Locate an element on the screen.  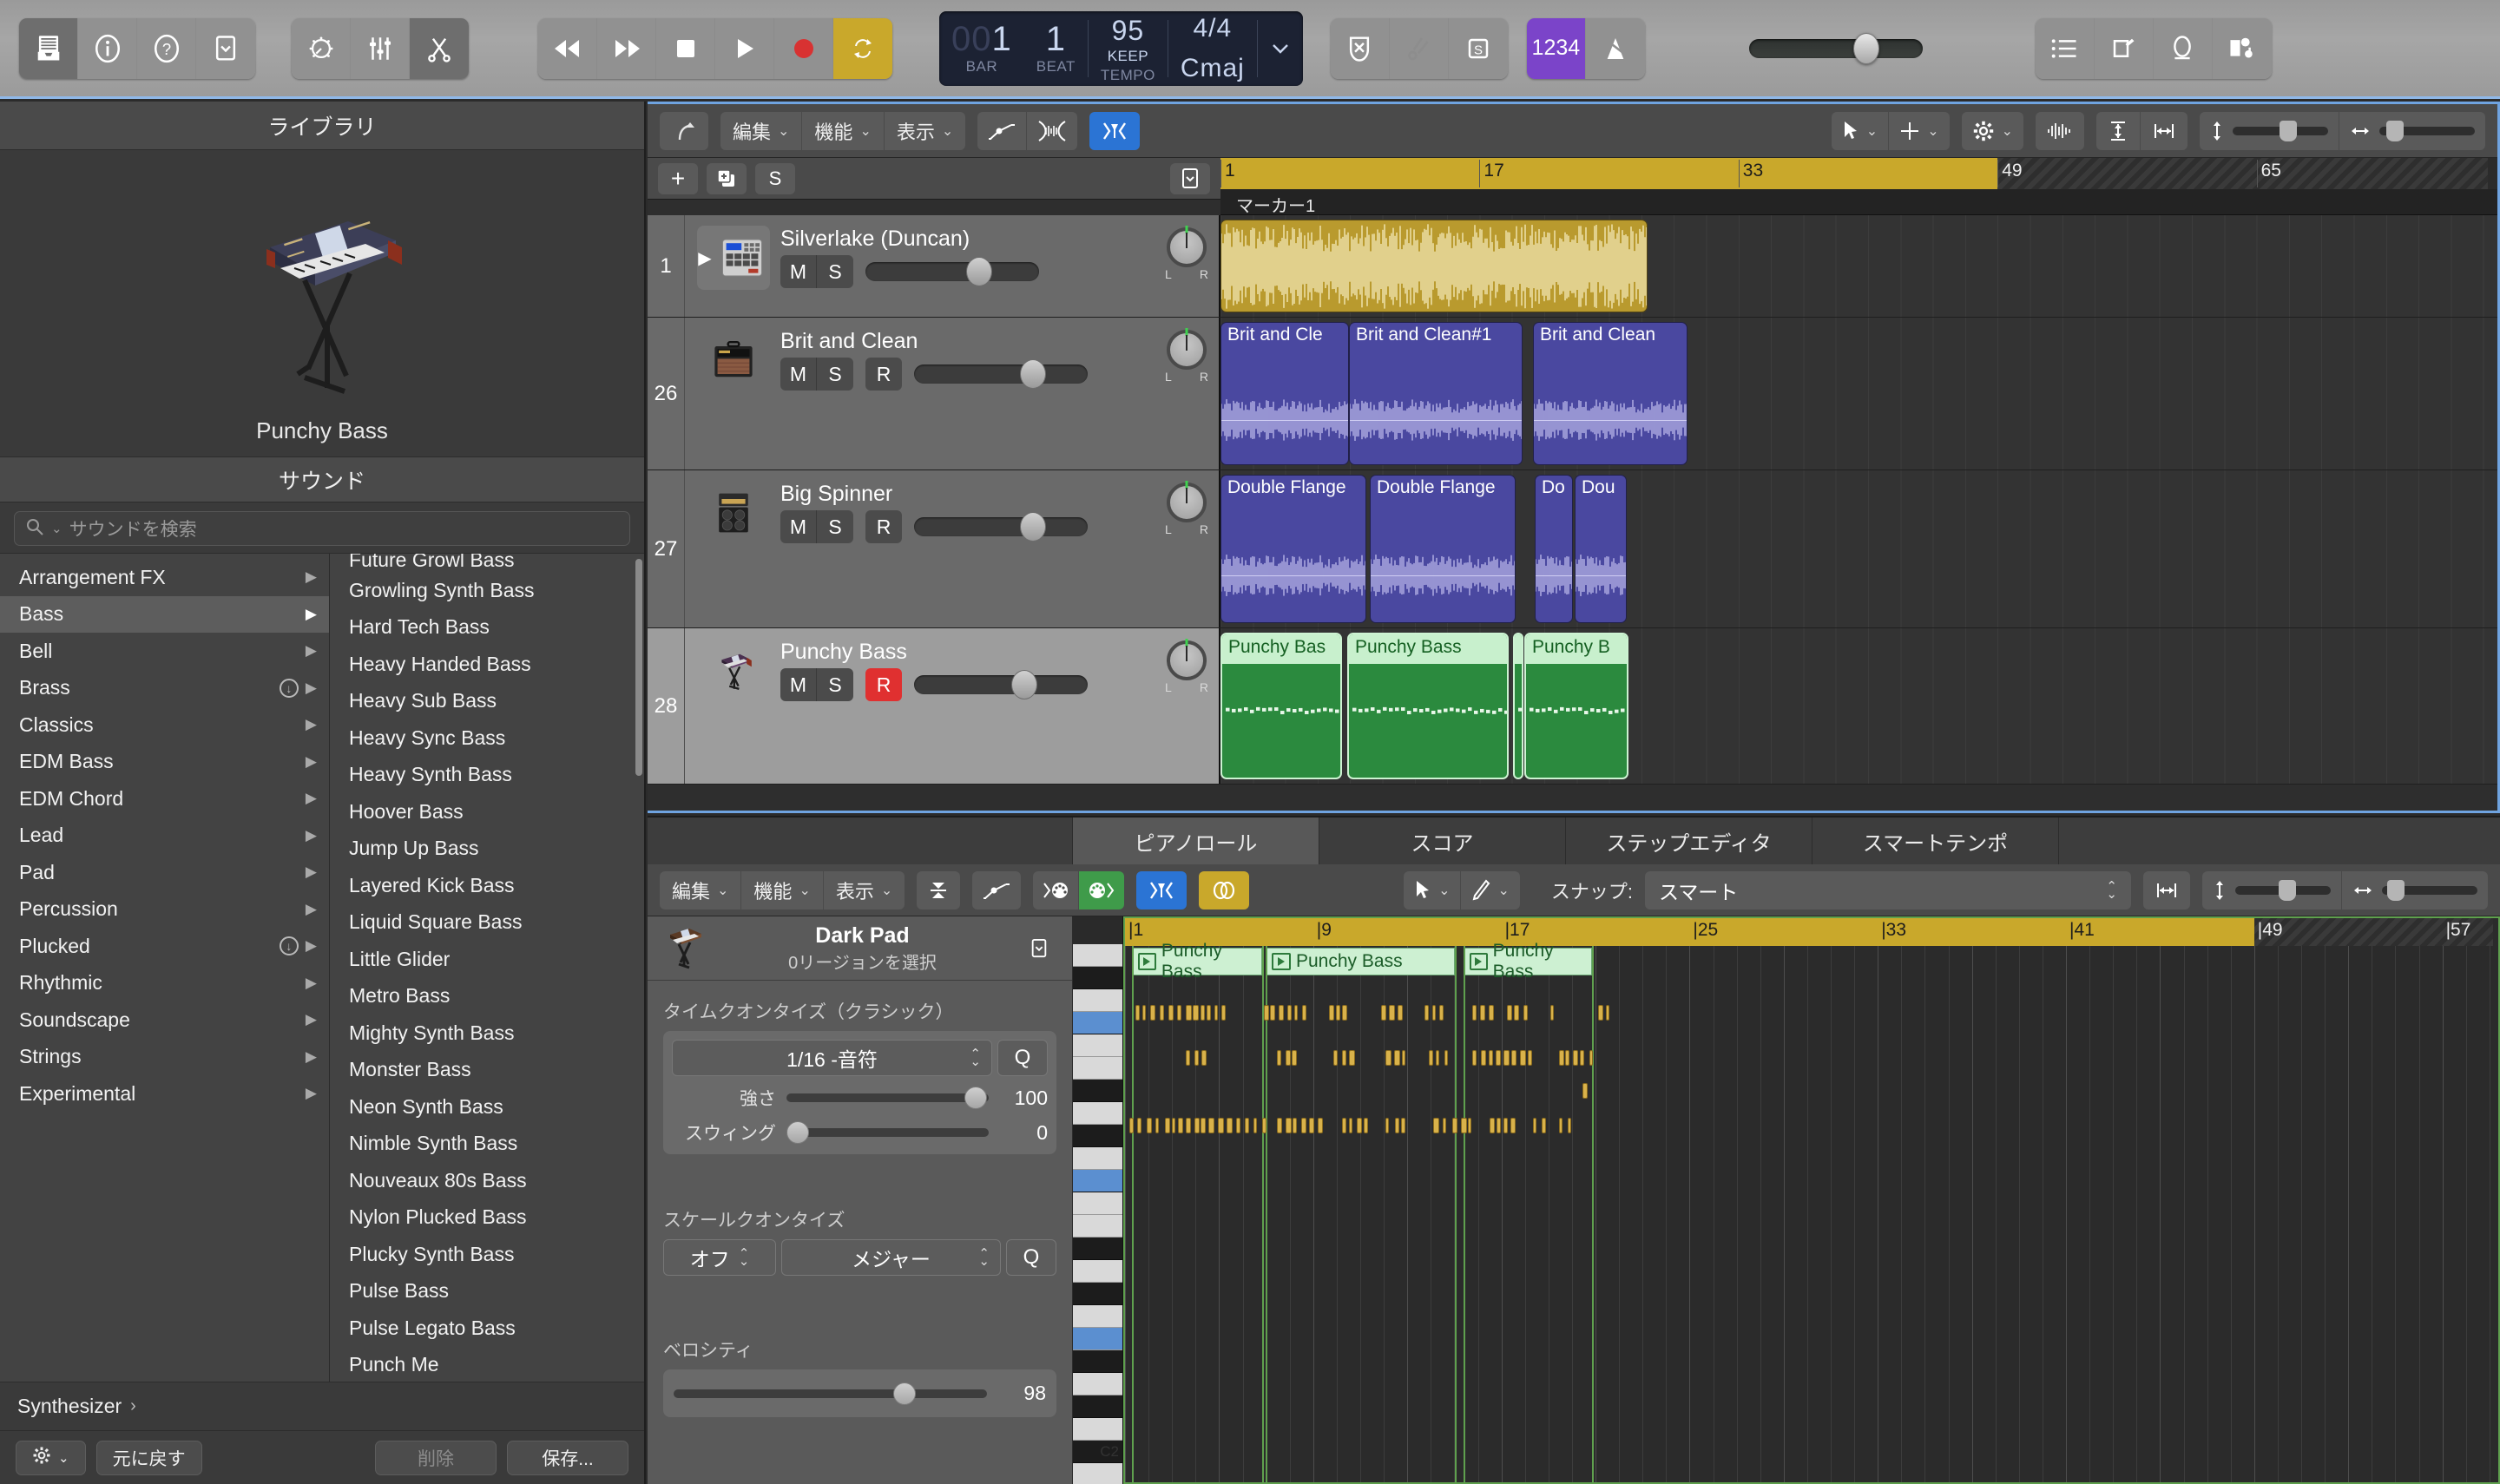
region: Brit and Clean#1 is located at coordinates (1436, 393).